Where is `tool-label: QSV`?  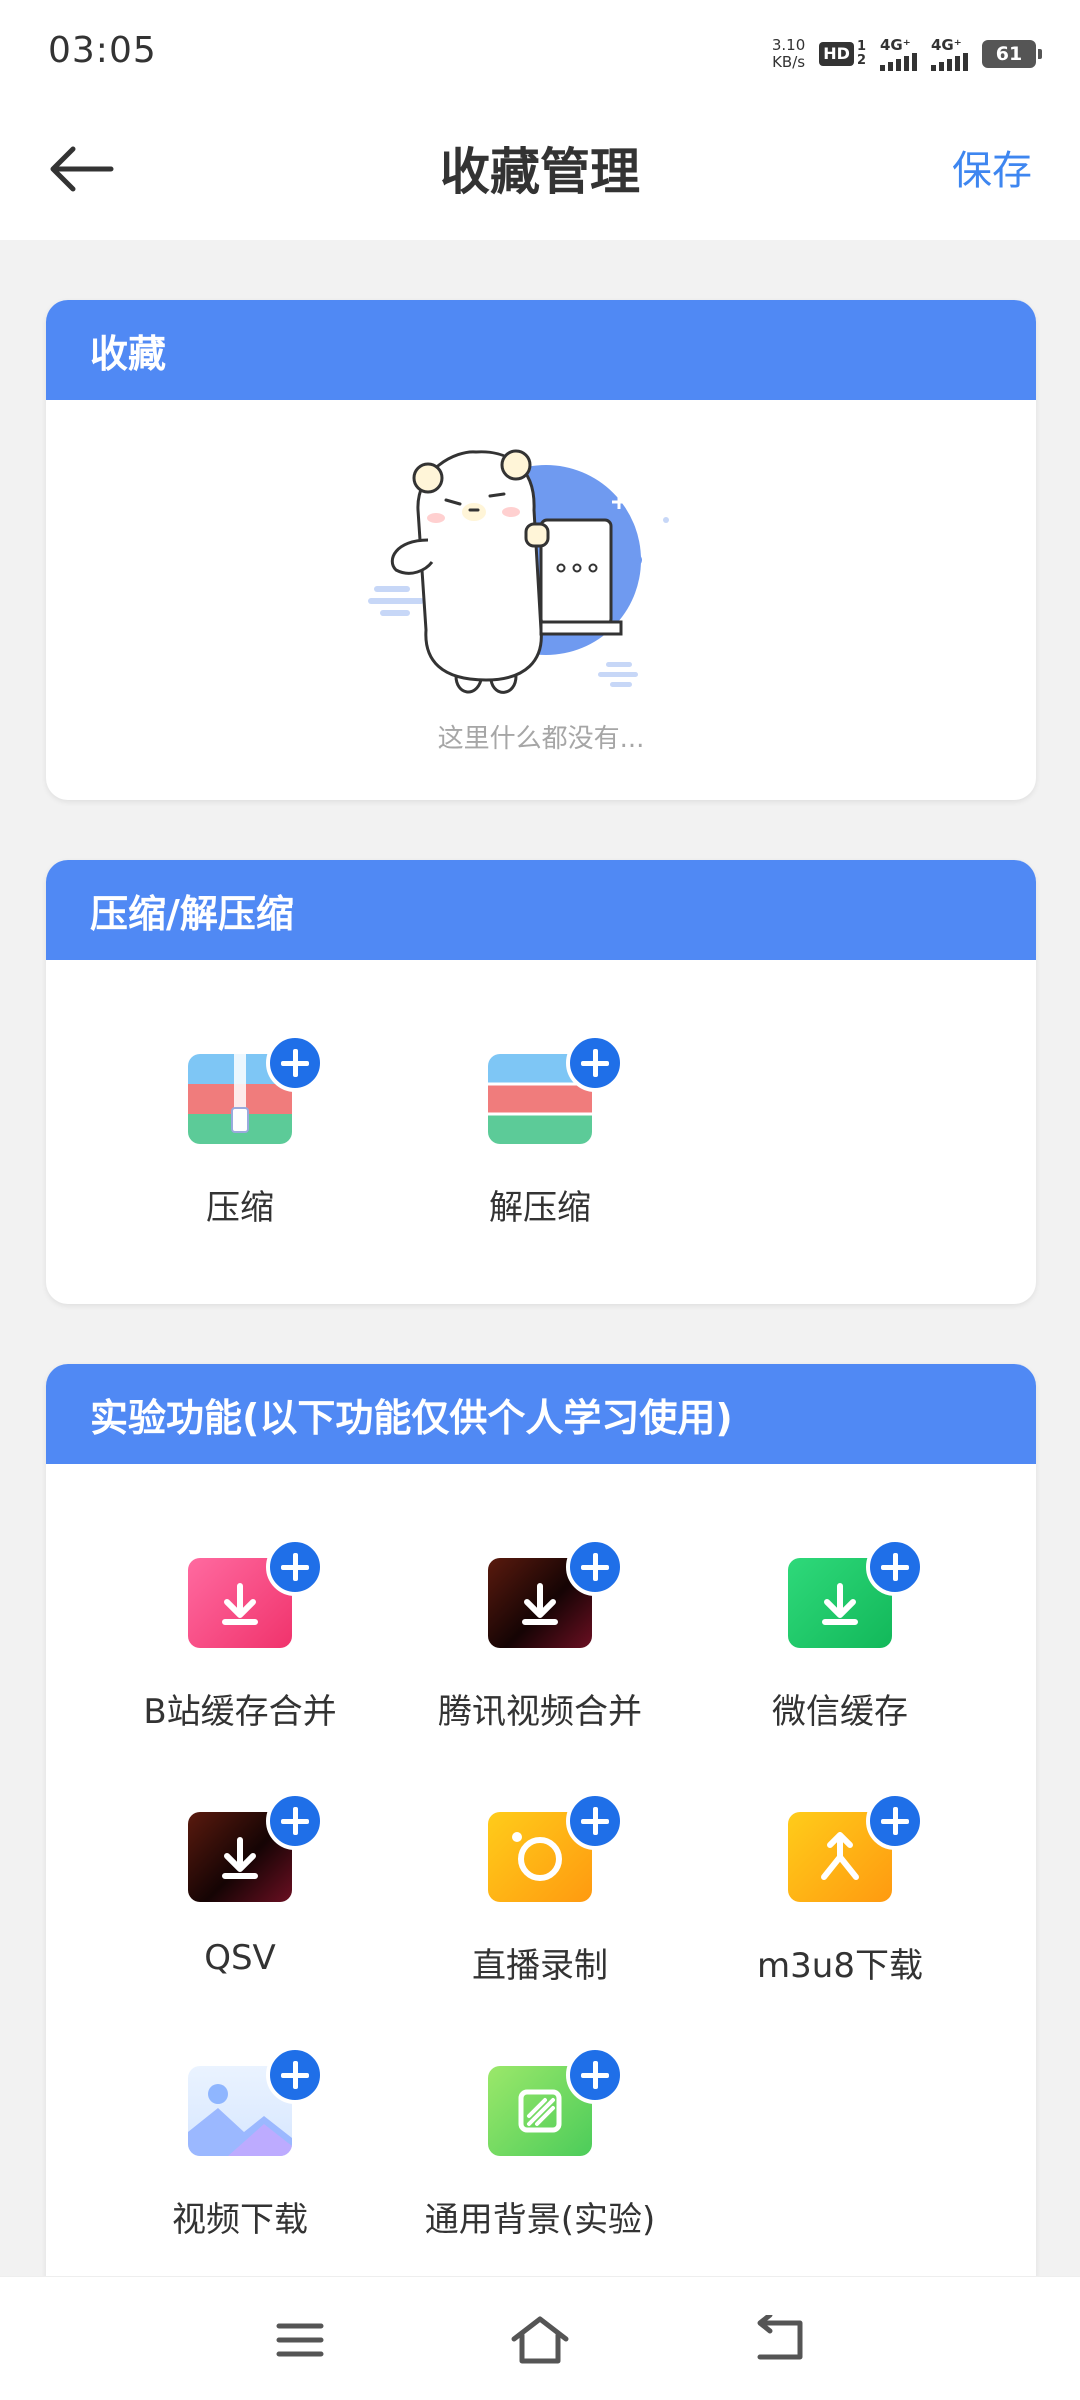
tool-label: QSV is located at coordinates (240, 1958).